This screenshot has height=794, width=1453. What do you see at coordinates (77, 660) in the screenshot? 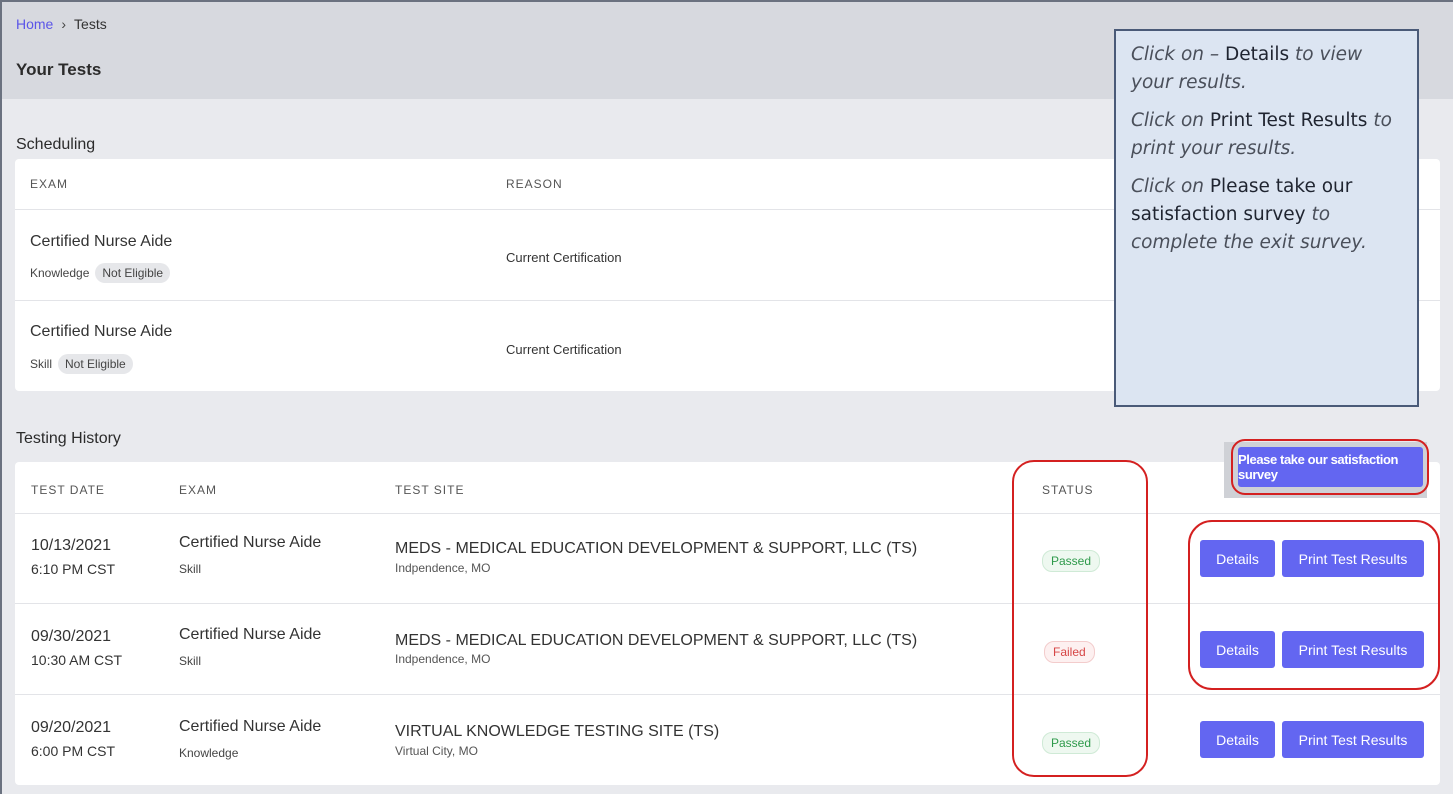
I see `test-time: 10:30 AM CST` at bounding box center [77, 660].